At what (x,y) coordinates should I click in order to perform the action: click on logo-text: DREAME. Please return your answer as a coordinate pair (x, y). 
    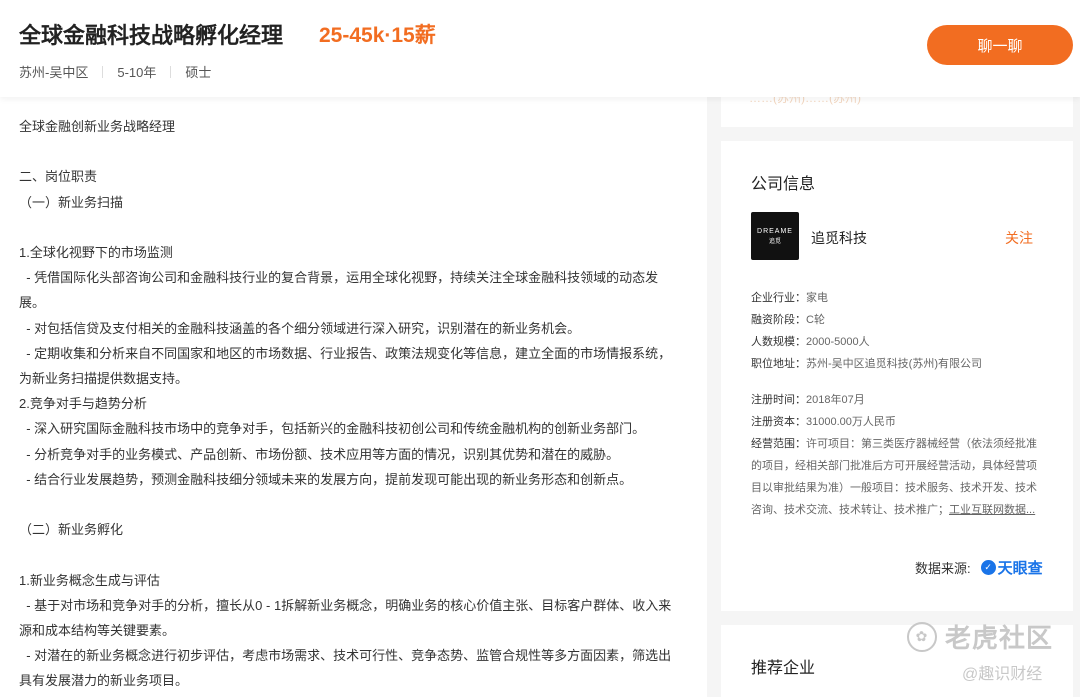
    Looking at the image, I should click on (775, 231).